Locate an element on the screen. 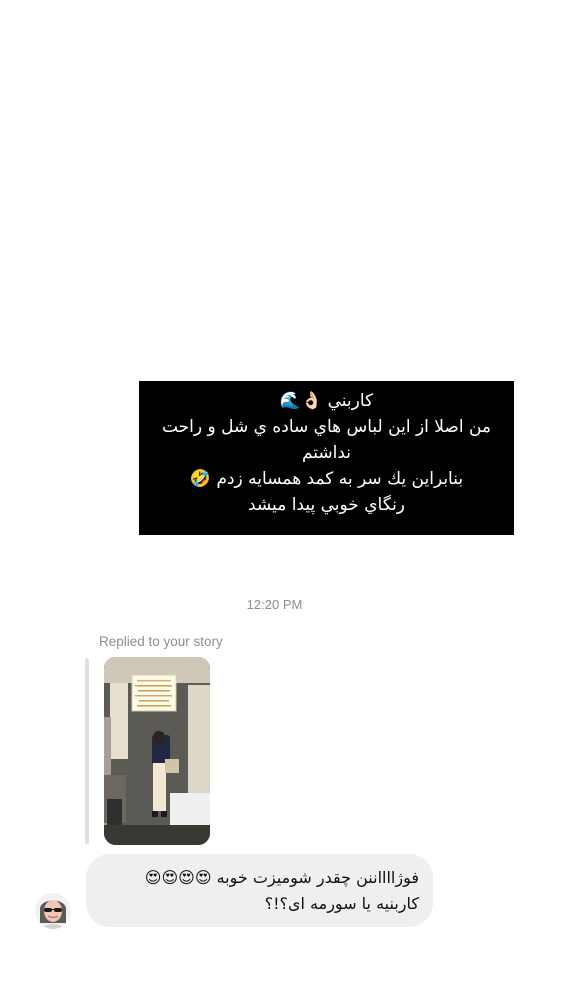  user-avatar-icon is located at coordinates (53, 911).